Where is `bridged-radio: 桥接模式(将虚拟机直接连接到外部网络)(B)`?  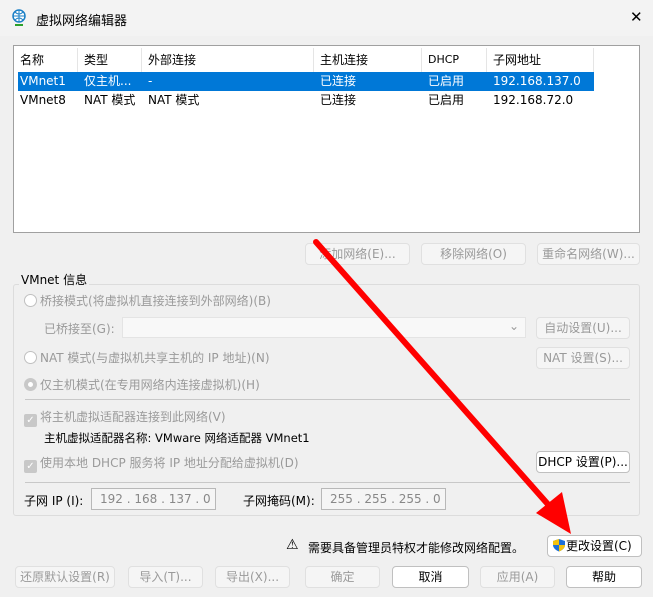 bridged-radio: 桥接模式(将虚拟机直接连接到外部网络)(B) is located at coordinates (147, 300).